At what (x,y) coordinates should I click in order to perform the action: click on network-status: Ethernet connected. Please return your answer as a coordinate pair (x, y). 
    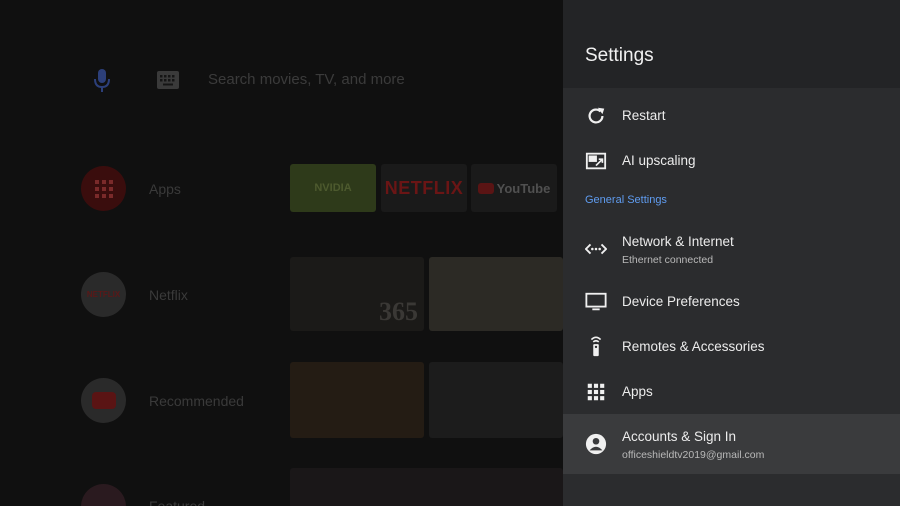
    Looking at the image, I should click on (668, 260).